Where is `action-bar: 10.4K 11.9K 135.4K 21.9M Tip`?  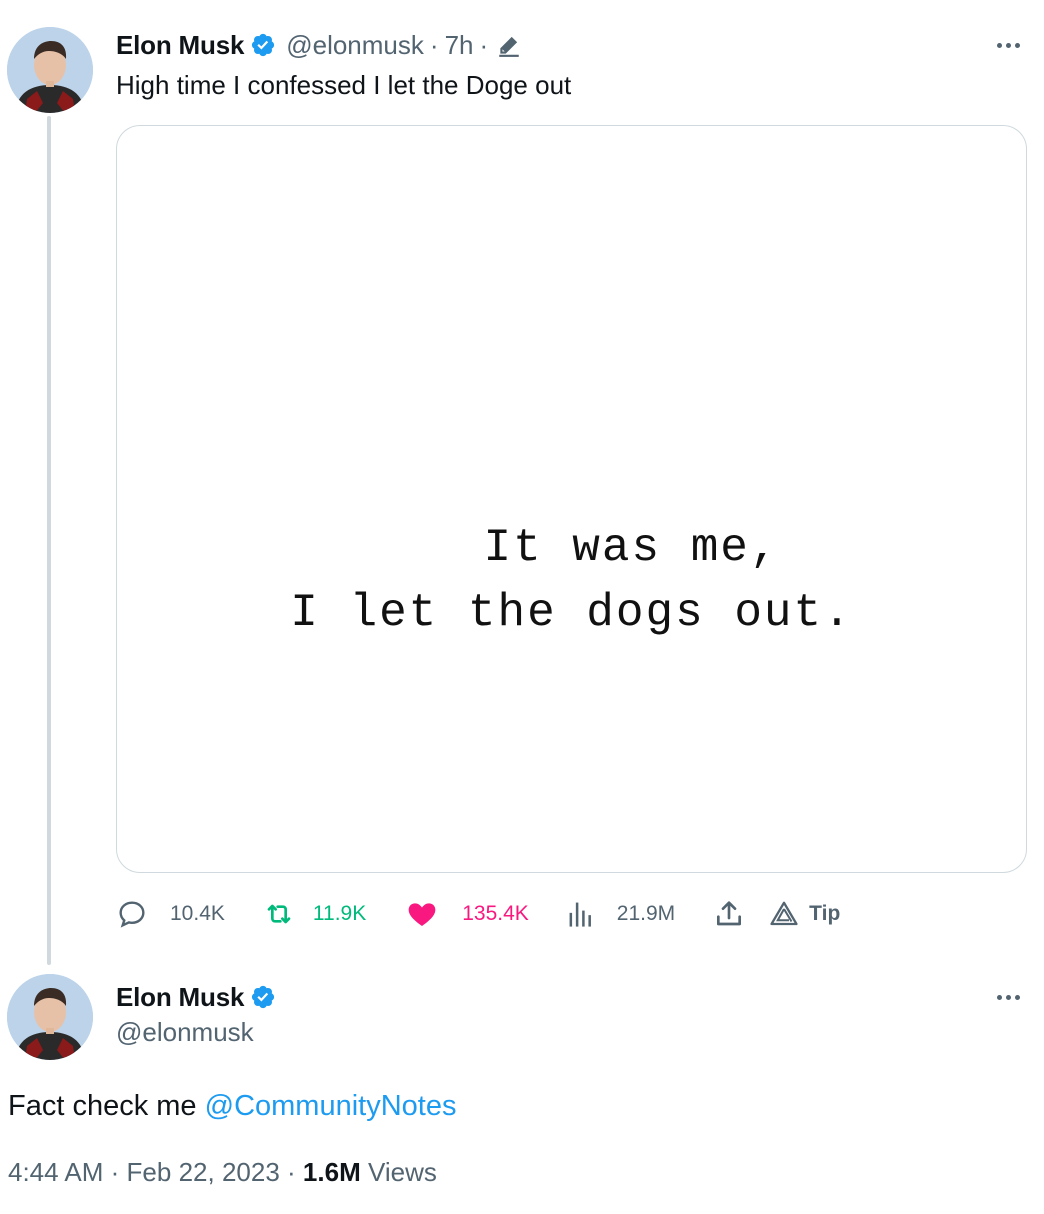 action-bar: 10.4K 11.9K 135.4K 21.9M Tip is located at coordinates (478, 914).